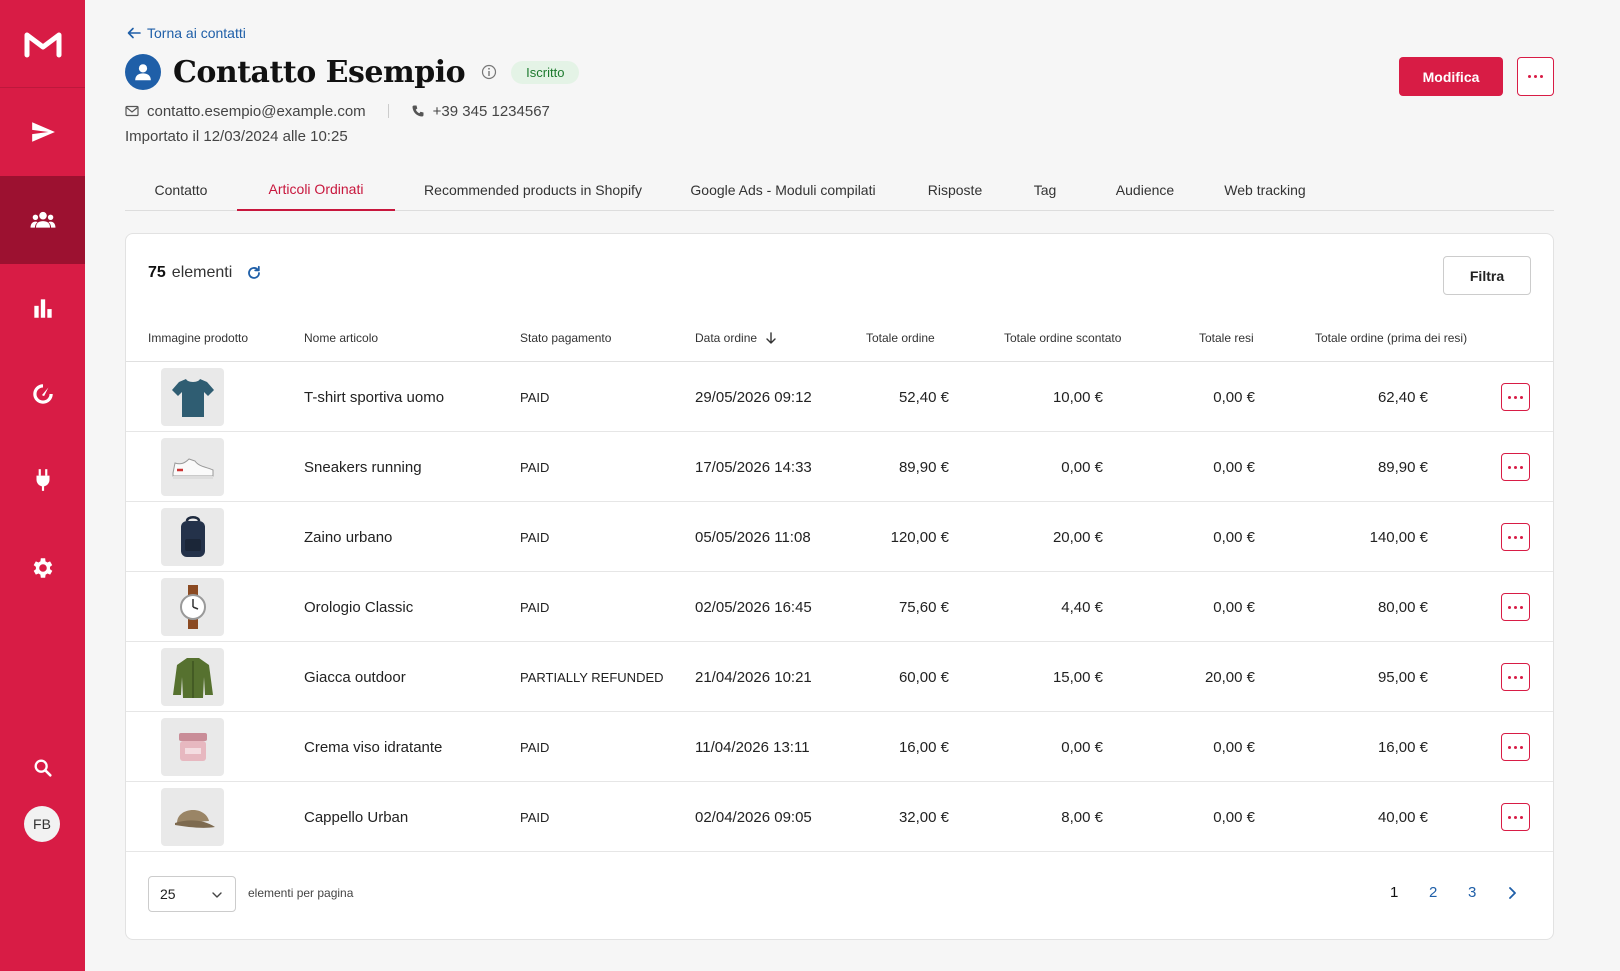  I want to click on tab-articoli-ordinati: Articoli Ordinati, so click(316, 189).